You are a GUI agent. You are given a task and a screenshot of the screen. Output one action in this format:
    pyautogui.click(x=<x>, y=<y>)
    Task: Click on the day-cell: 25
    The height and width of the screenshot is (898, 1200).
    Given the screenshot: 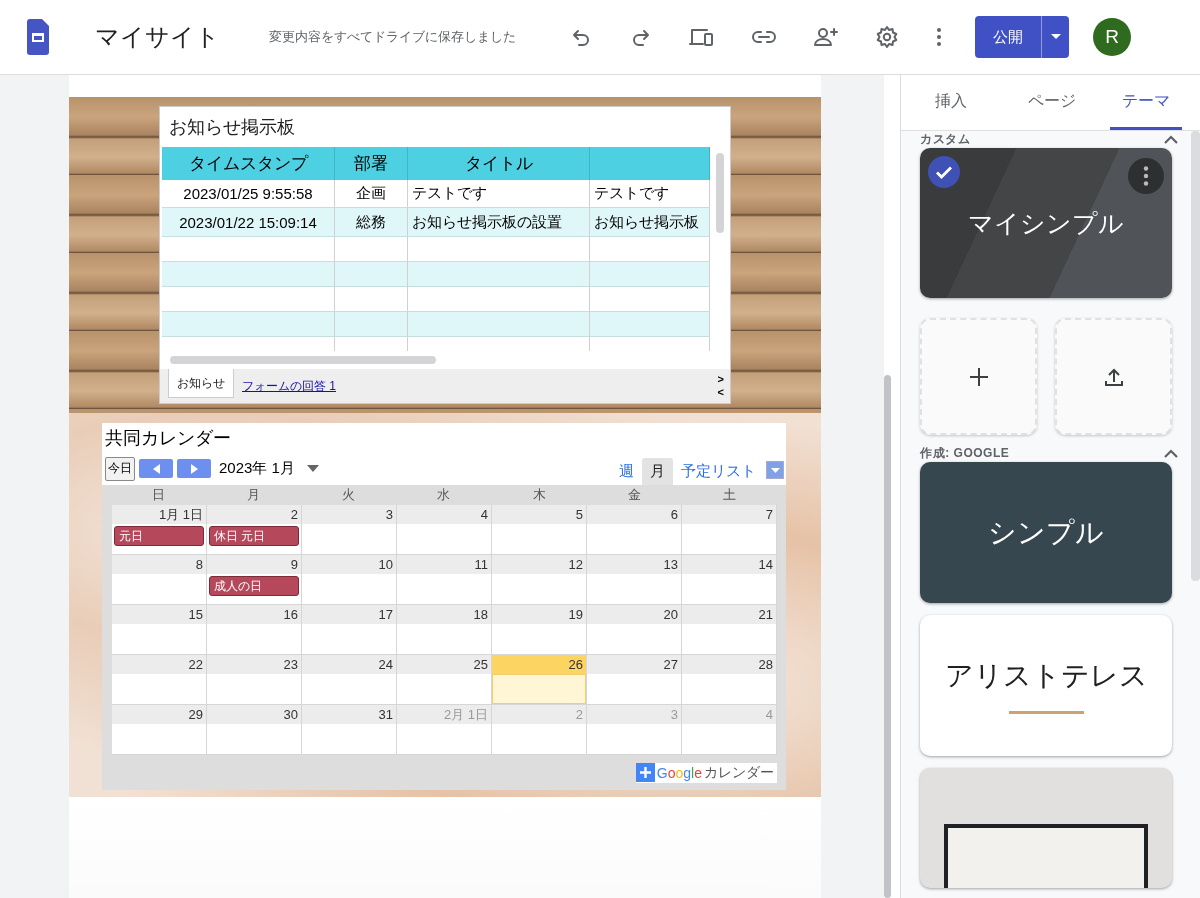 What is the action you would take?
    pyautogui.click(x=444, y=680)
    